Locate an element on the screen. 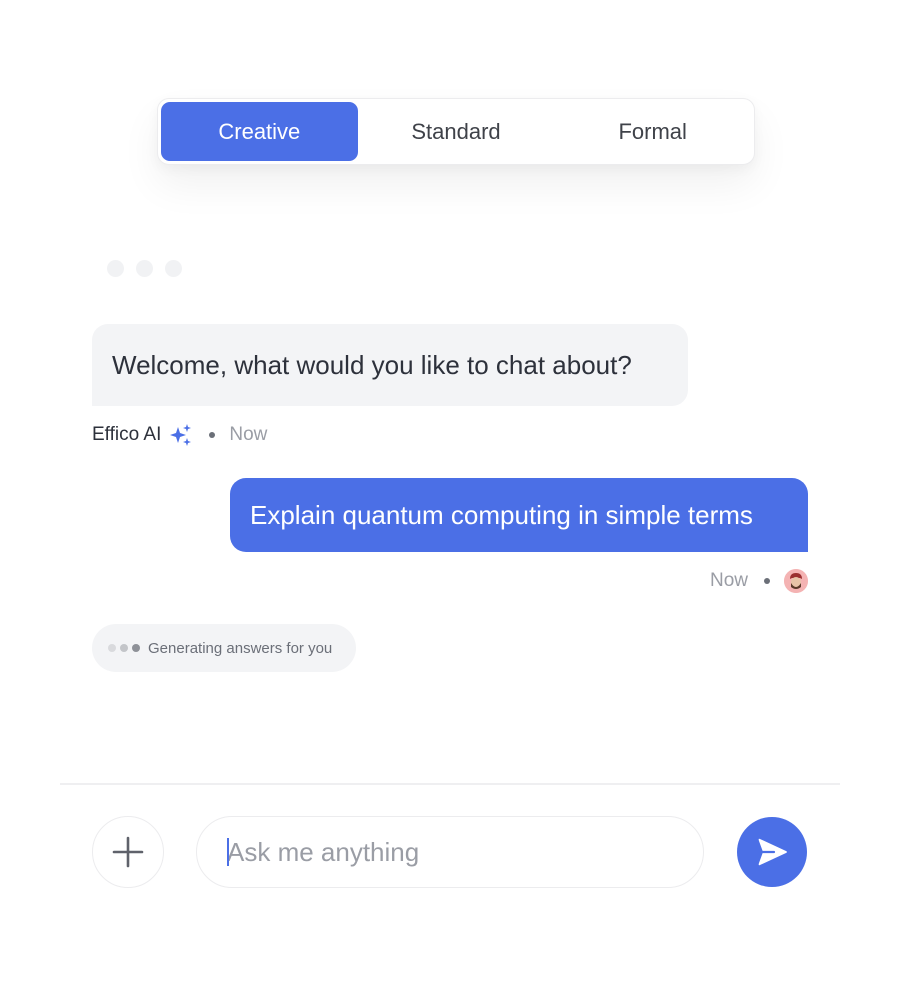 Image resolution: width=900 pixels, height=1007 pixels. mode-option-creative: Creative is located at coordinates (259, 131).